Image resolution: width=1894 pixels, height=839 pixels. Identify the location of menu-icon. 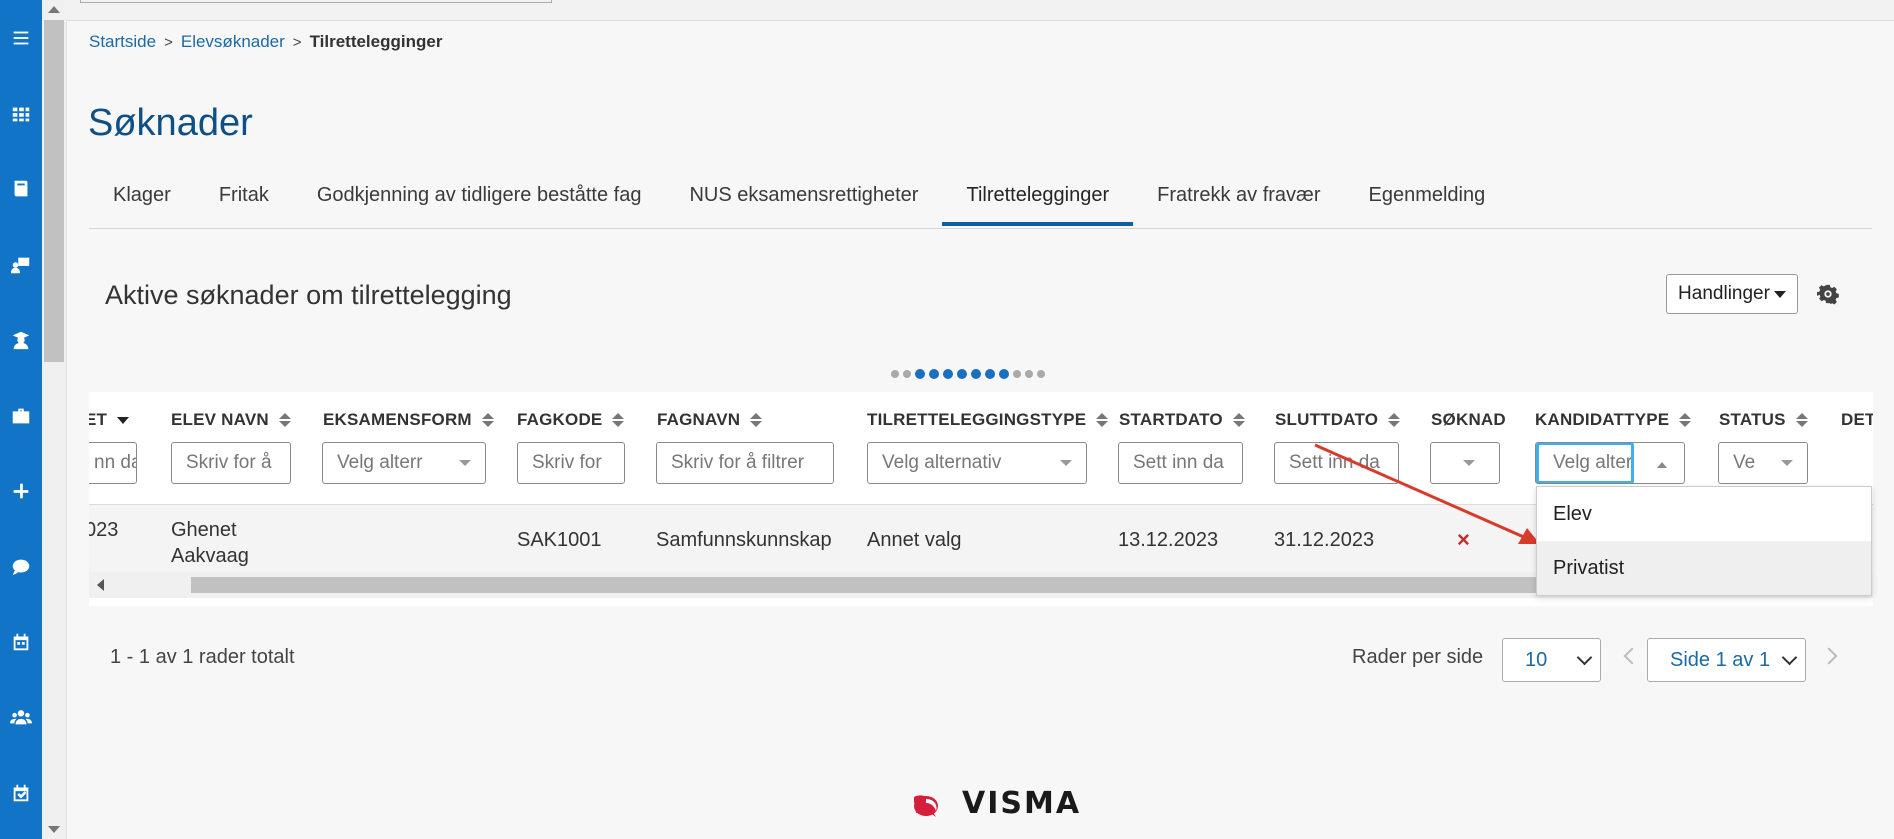
(21, 38).